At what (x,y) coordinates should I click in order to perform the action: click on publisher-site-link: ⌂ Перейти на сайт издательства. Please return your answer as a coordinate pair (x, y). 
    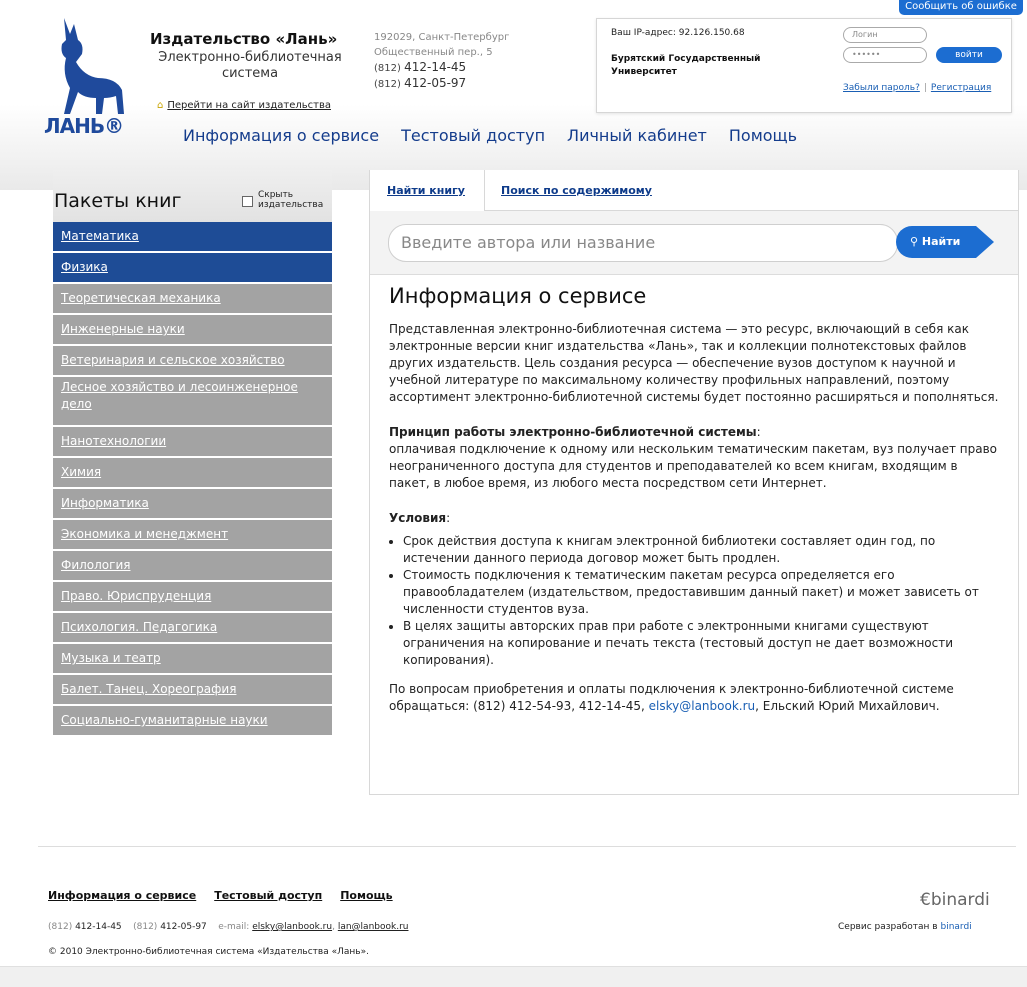
    Looking at the image, I should click on (244, 105).